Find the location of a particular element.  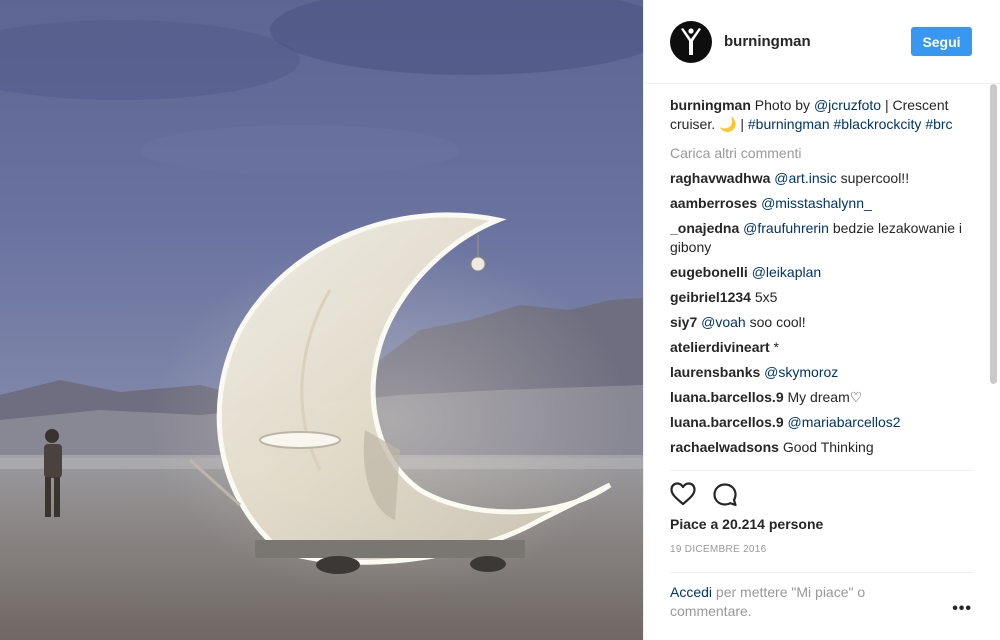

comment-username: aamberroses is located at coordinates (713, 203).